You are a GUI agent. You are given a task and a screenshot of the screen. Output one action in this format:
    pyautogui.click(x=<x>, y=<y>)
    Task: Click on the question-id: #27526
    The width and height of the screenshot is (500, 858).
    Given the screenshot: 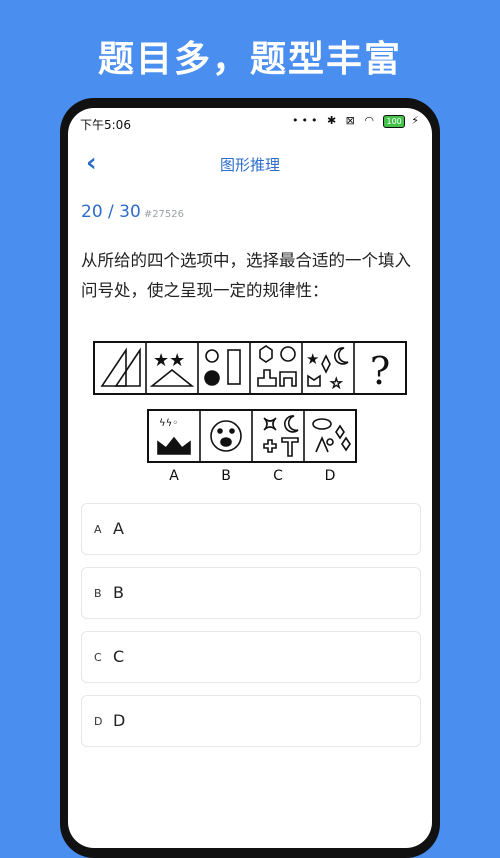 What is the action you would take?
    pyautogui.click(x=164, y=214)
    